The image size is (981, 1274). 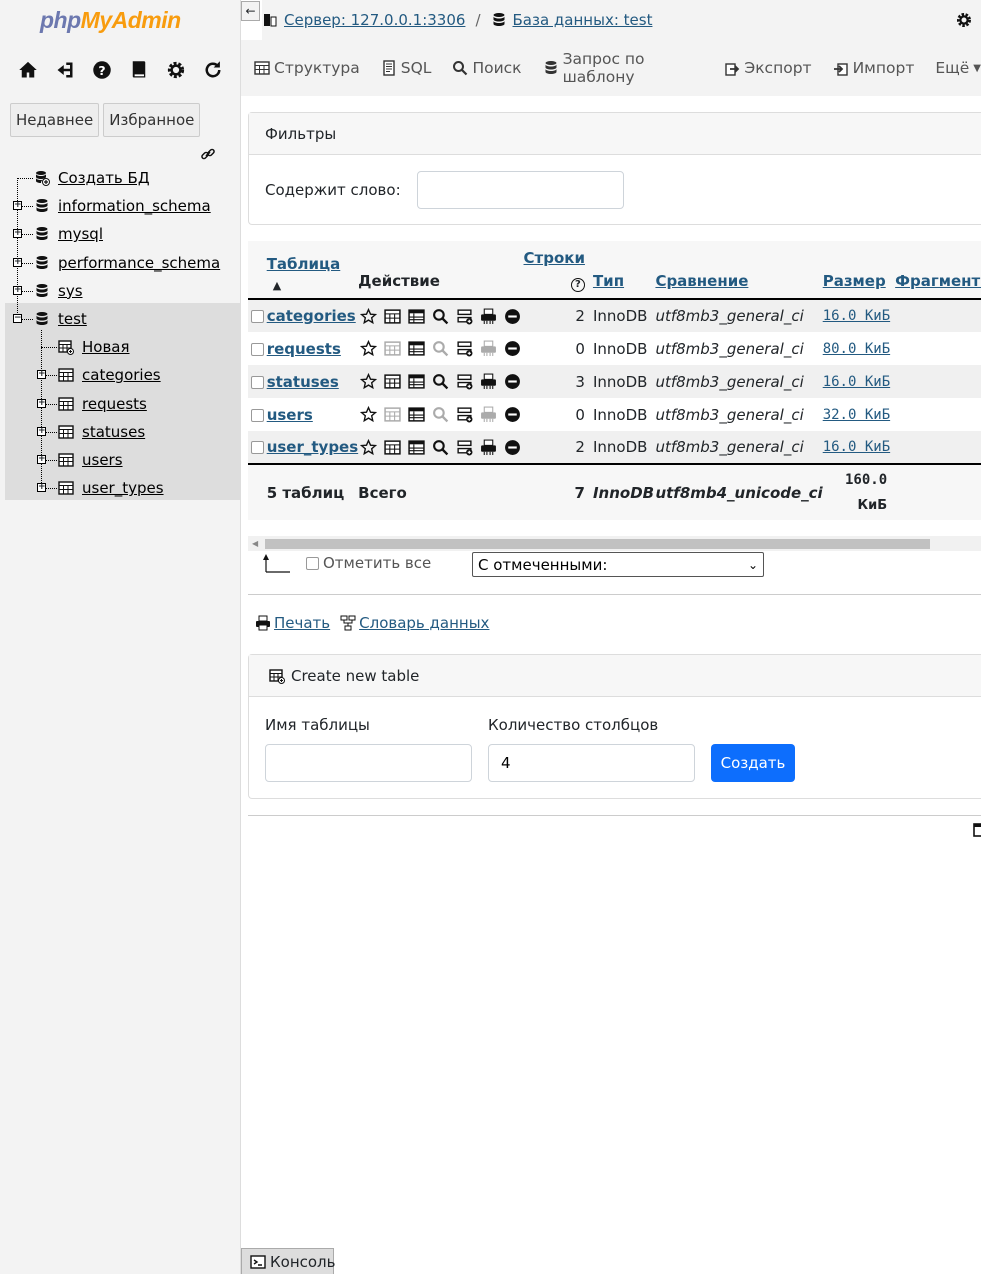 I want to click on tree-table-user-types: + user_types, so click(x=120, y=488).